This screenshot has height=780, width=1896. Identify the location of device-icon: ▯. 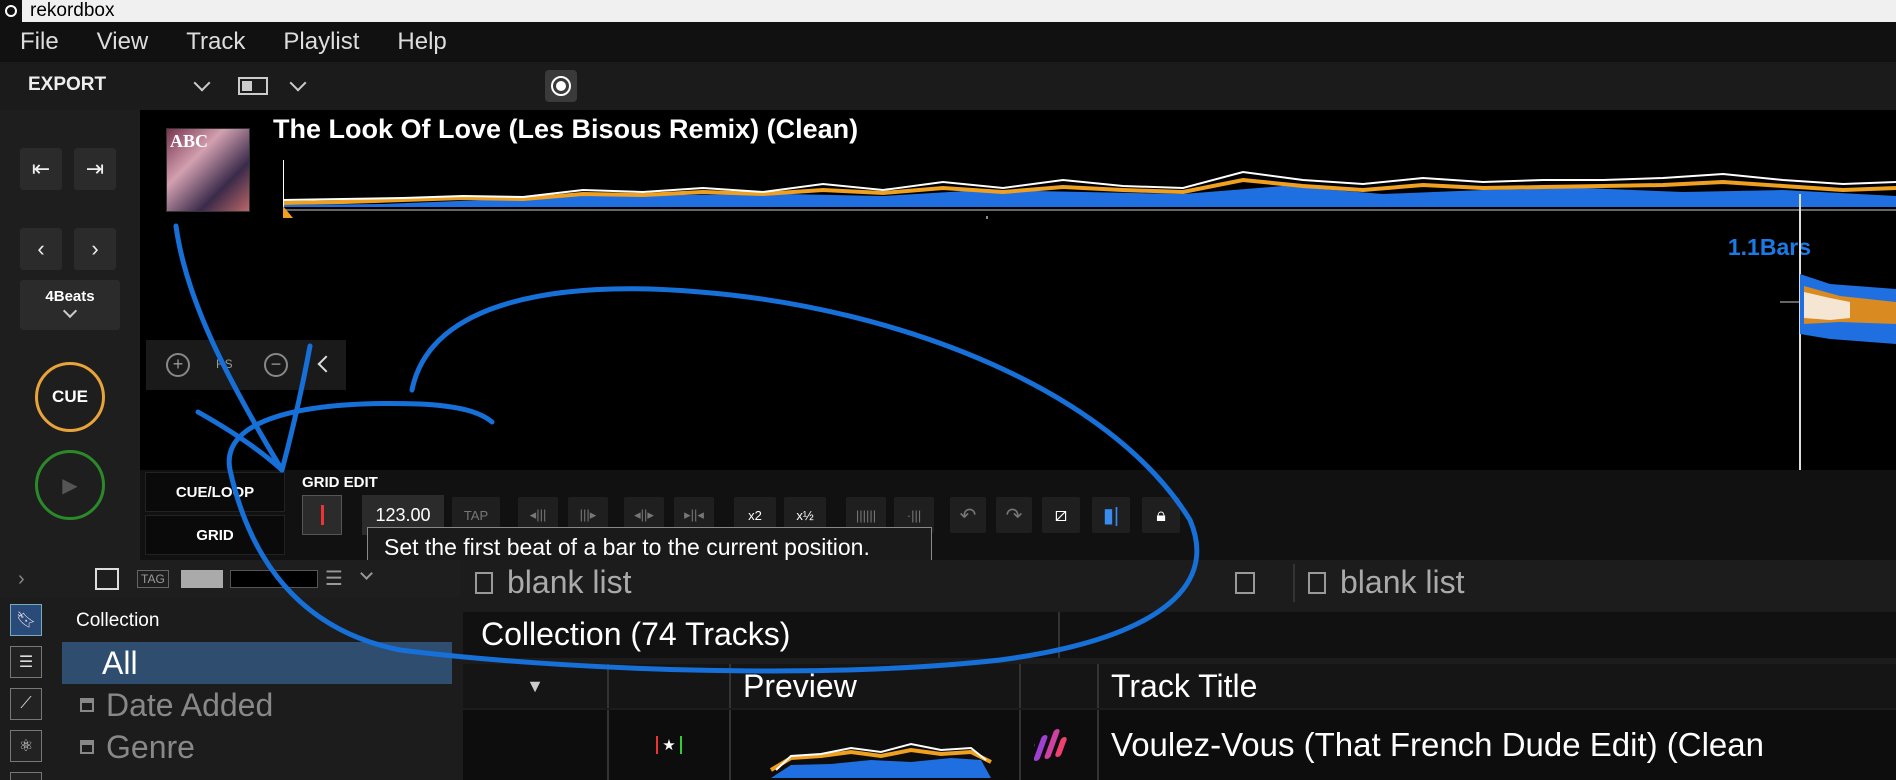
(26, 776).